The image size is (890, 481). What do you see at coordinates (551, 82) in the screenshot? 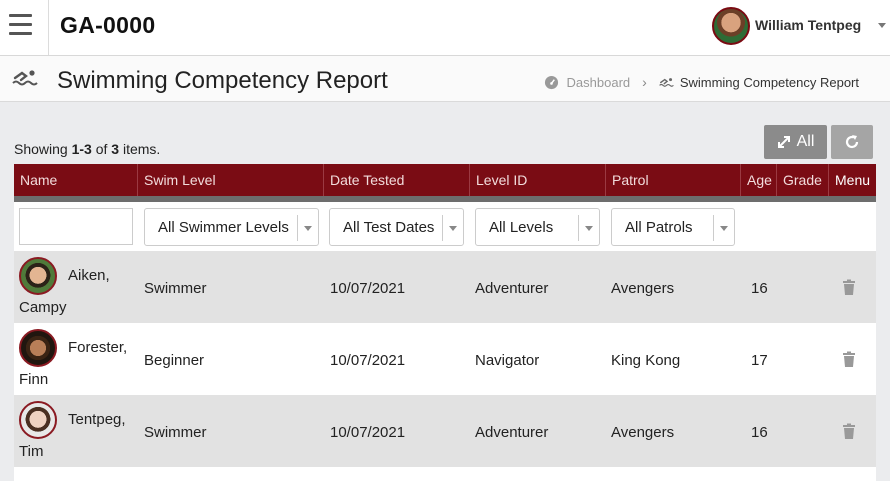
I see `dashboard-icon` at bounding box center [551, 82].